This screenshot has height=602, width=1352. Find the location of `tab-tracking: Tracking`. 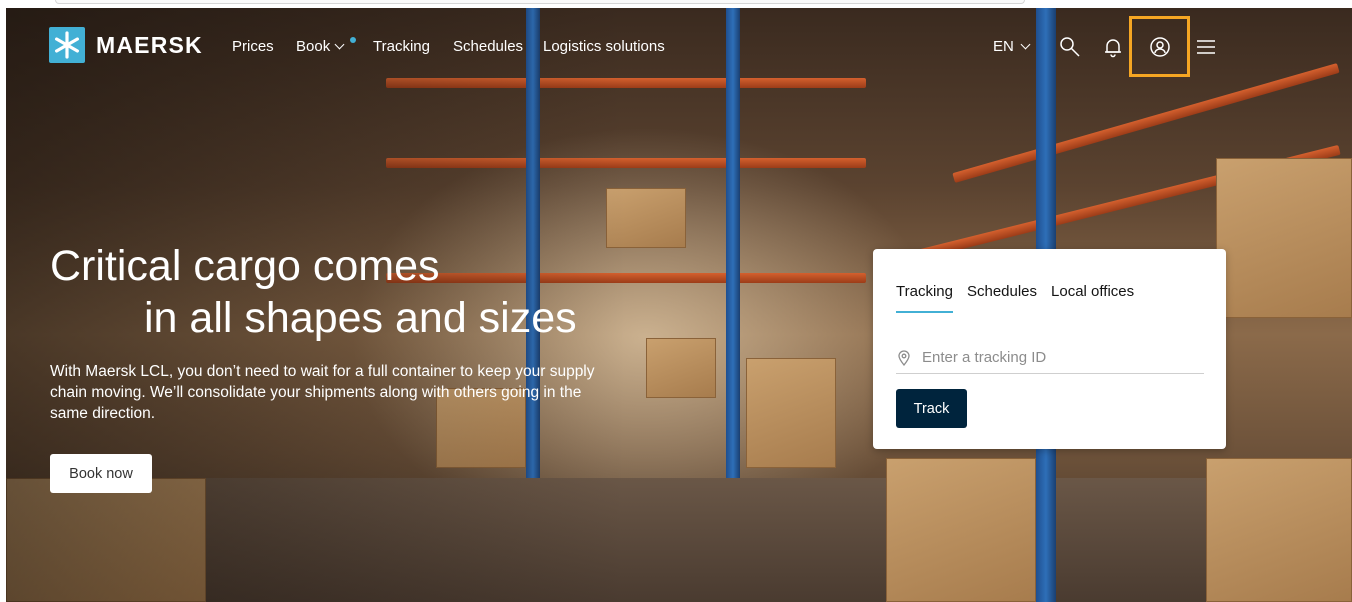

tab-tracking: Tracking is located at coordinates (924, 298).